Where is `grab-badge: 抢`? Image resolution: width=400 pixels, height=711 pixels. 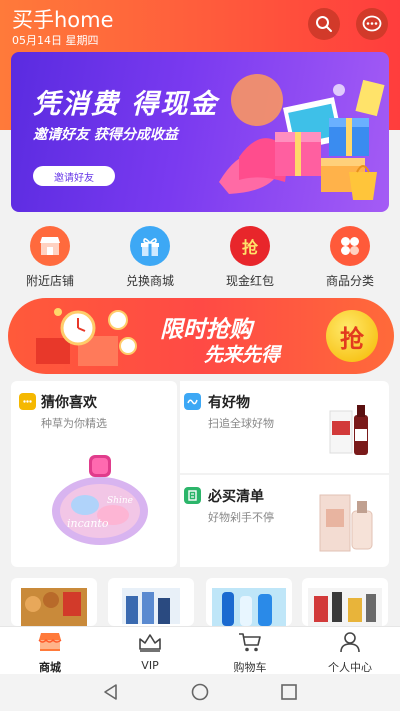 grab-badge: 抢 is located at coordinates (352, 336).